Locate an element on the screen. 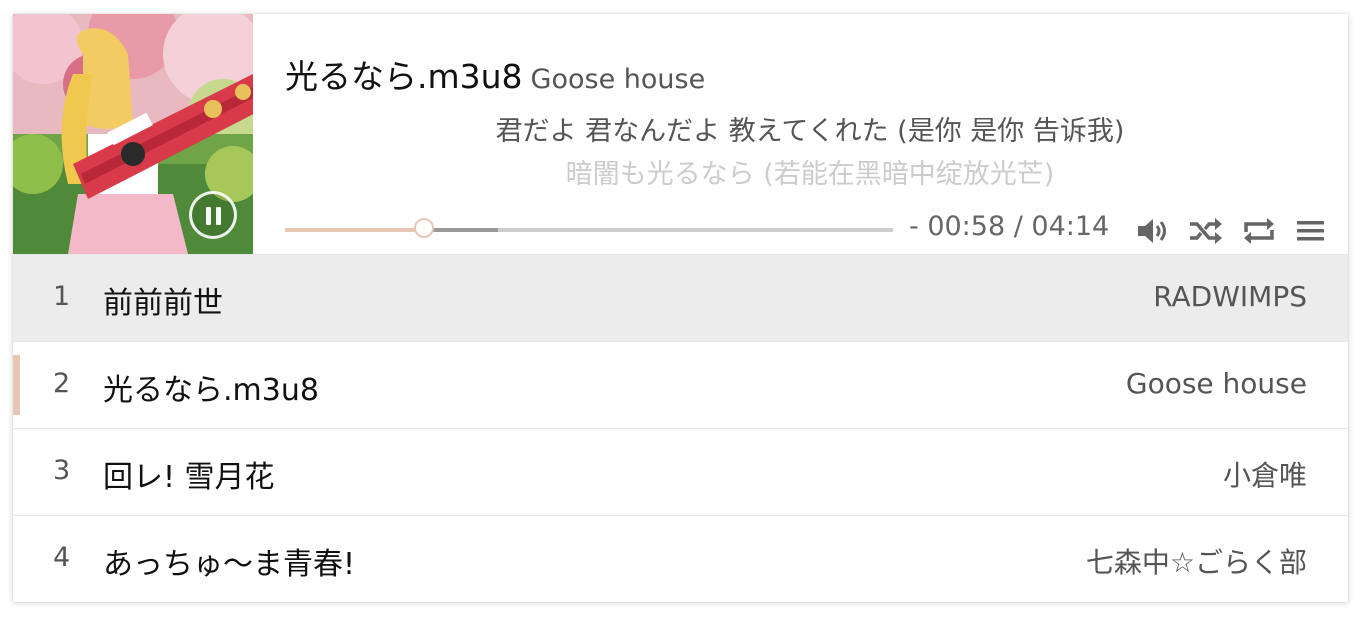  song-artist: Goose house is located at coordinates (618, 79).